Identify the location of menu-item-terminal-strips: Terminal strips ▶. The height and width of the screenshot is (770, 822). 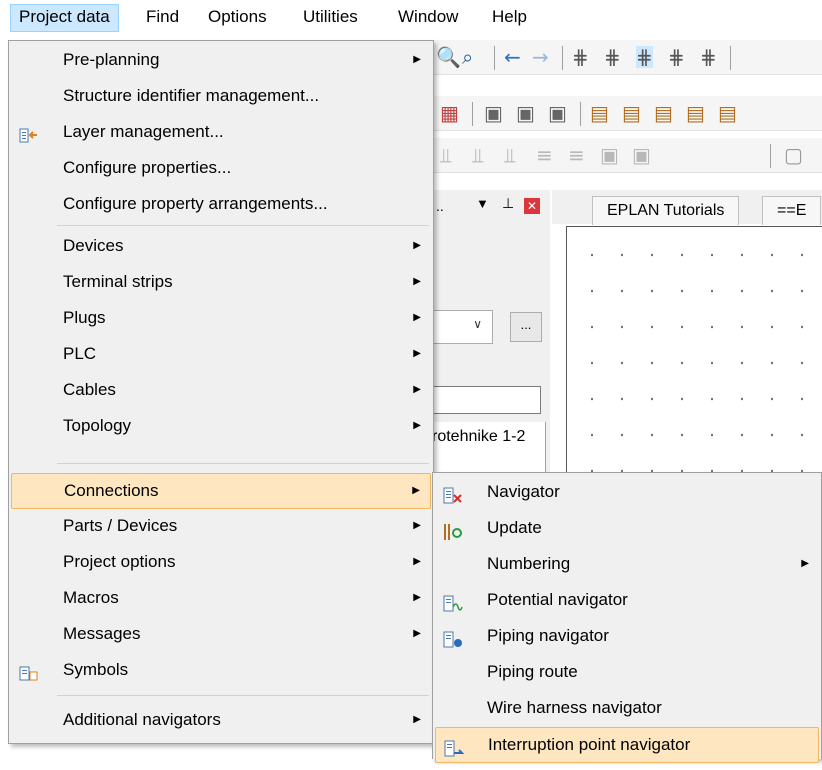
(221, 282).